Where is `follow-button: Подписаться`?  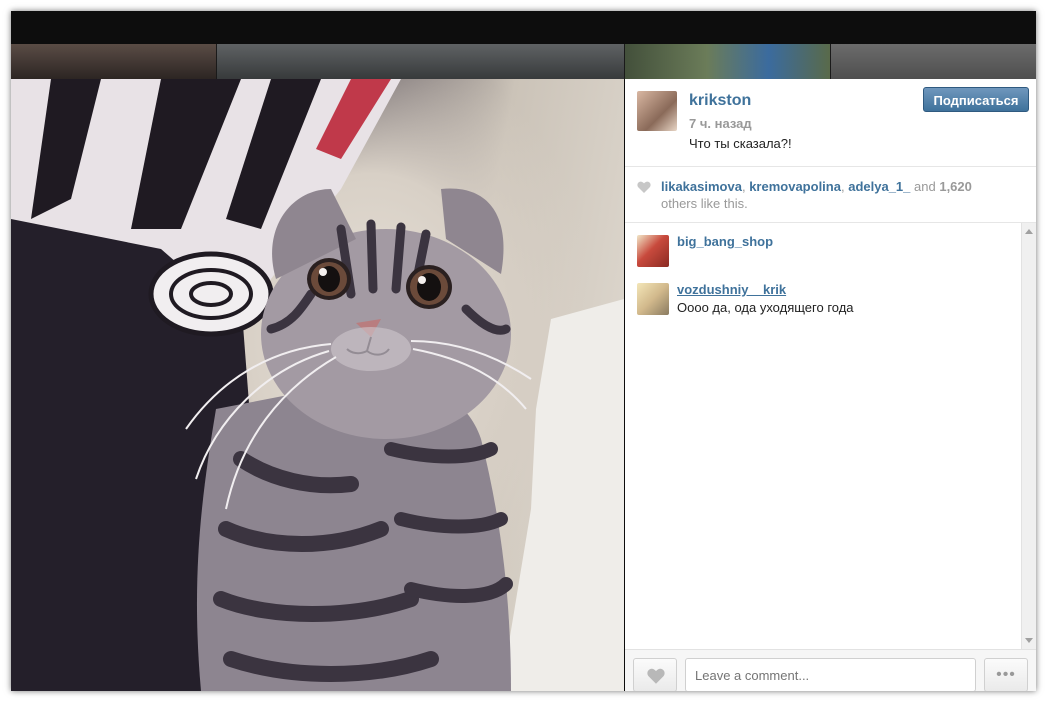 follow-button: Подписаться is located at coordinates (976, 99).